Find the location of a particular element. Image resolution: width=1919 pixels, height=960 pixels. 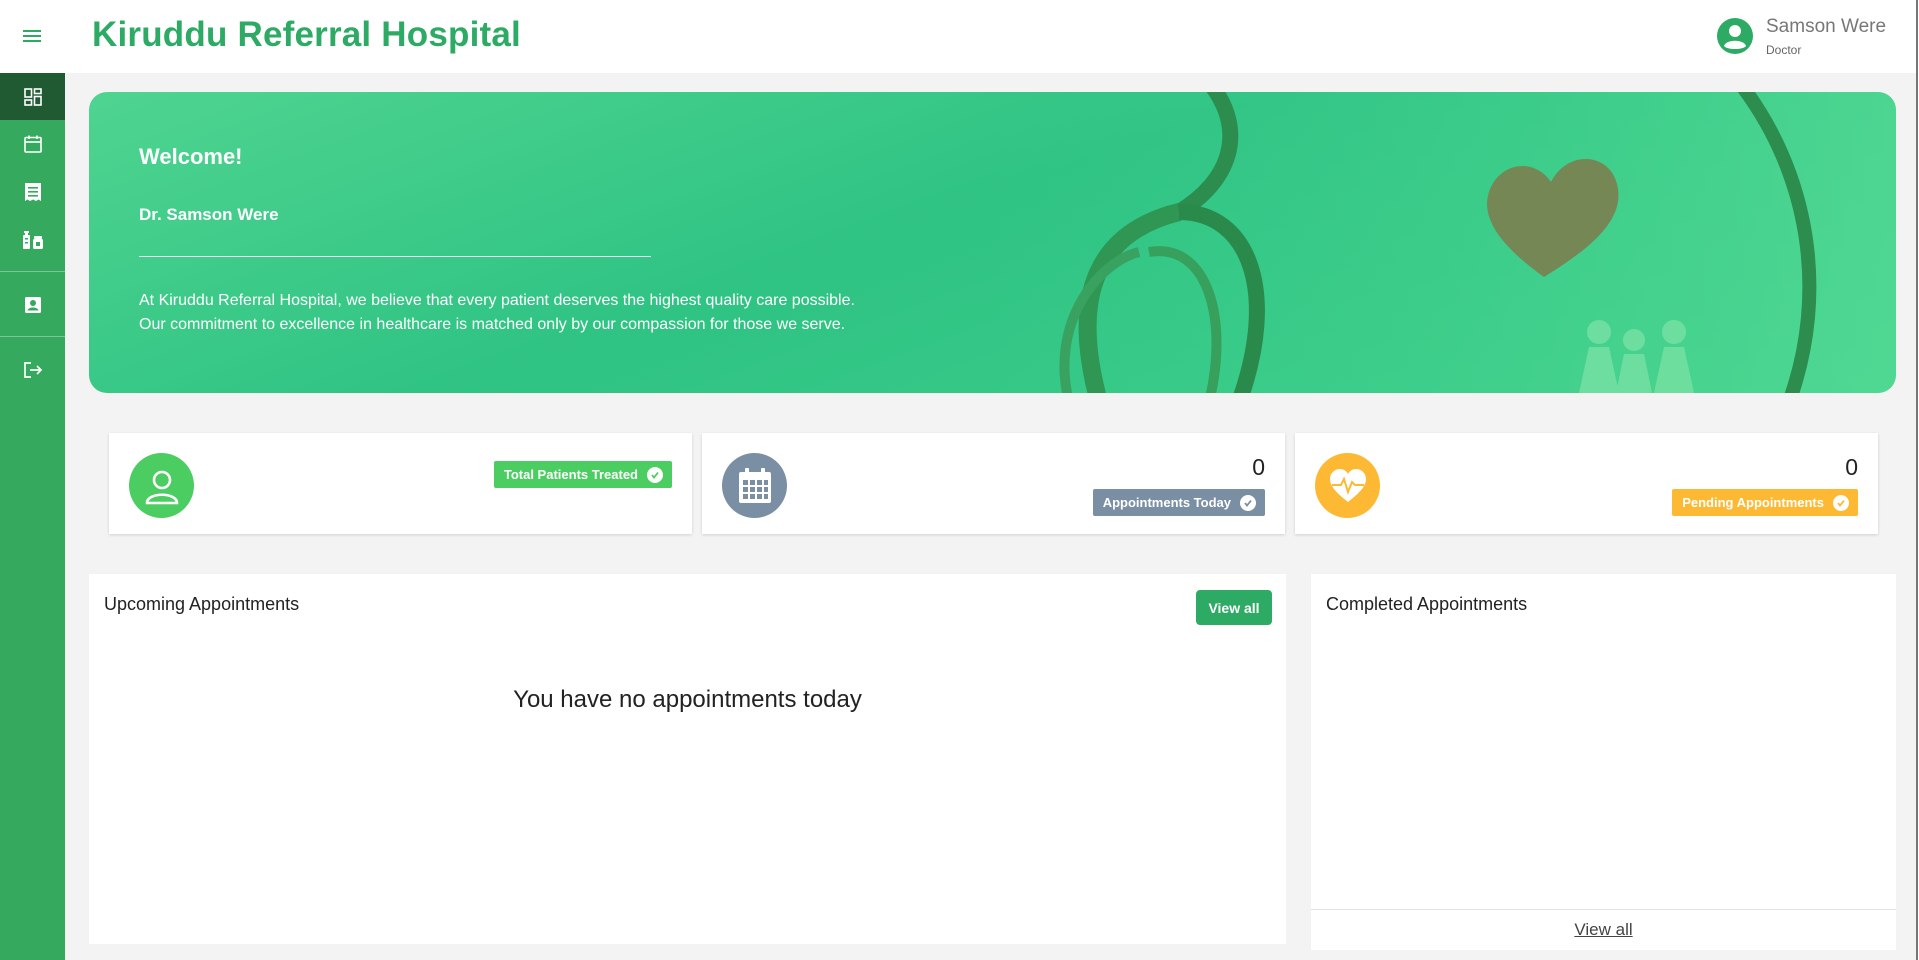

welcome-title: Welcome! is located at coordinates (191, 156).